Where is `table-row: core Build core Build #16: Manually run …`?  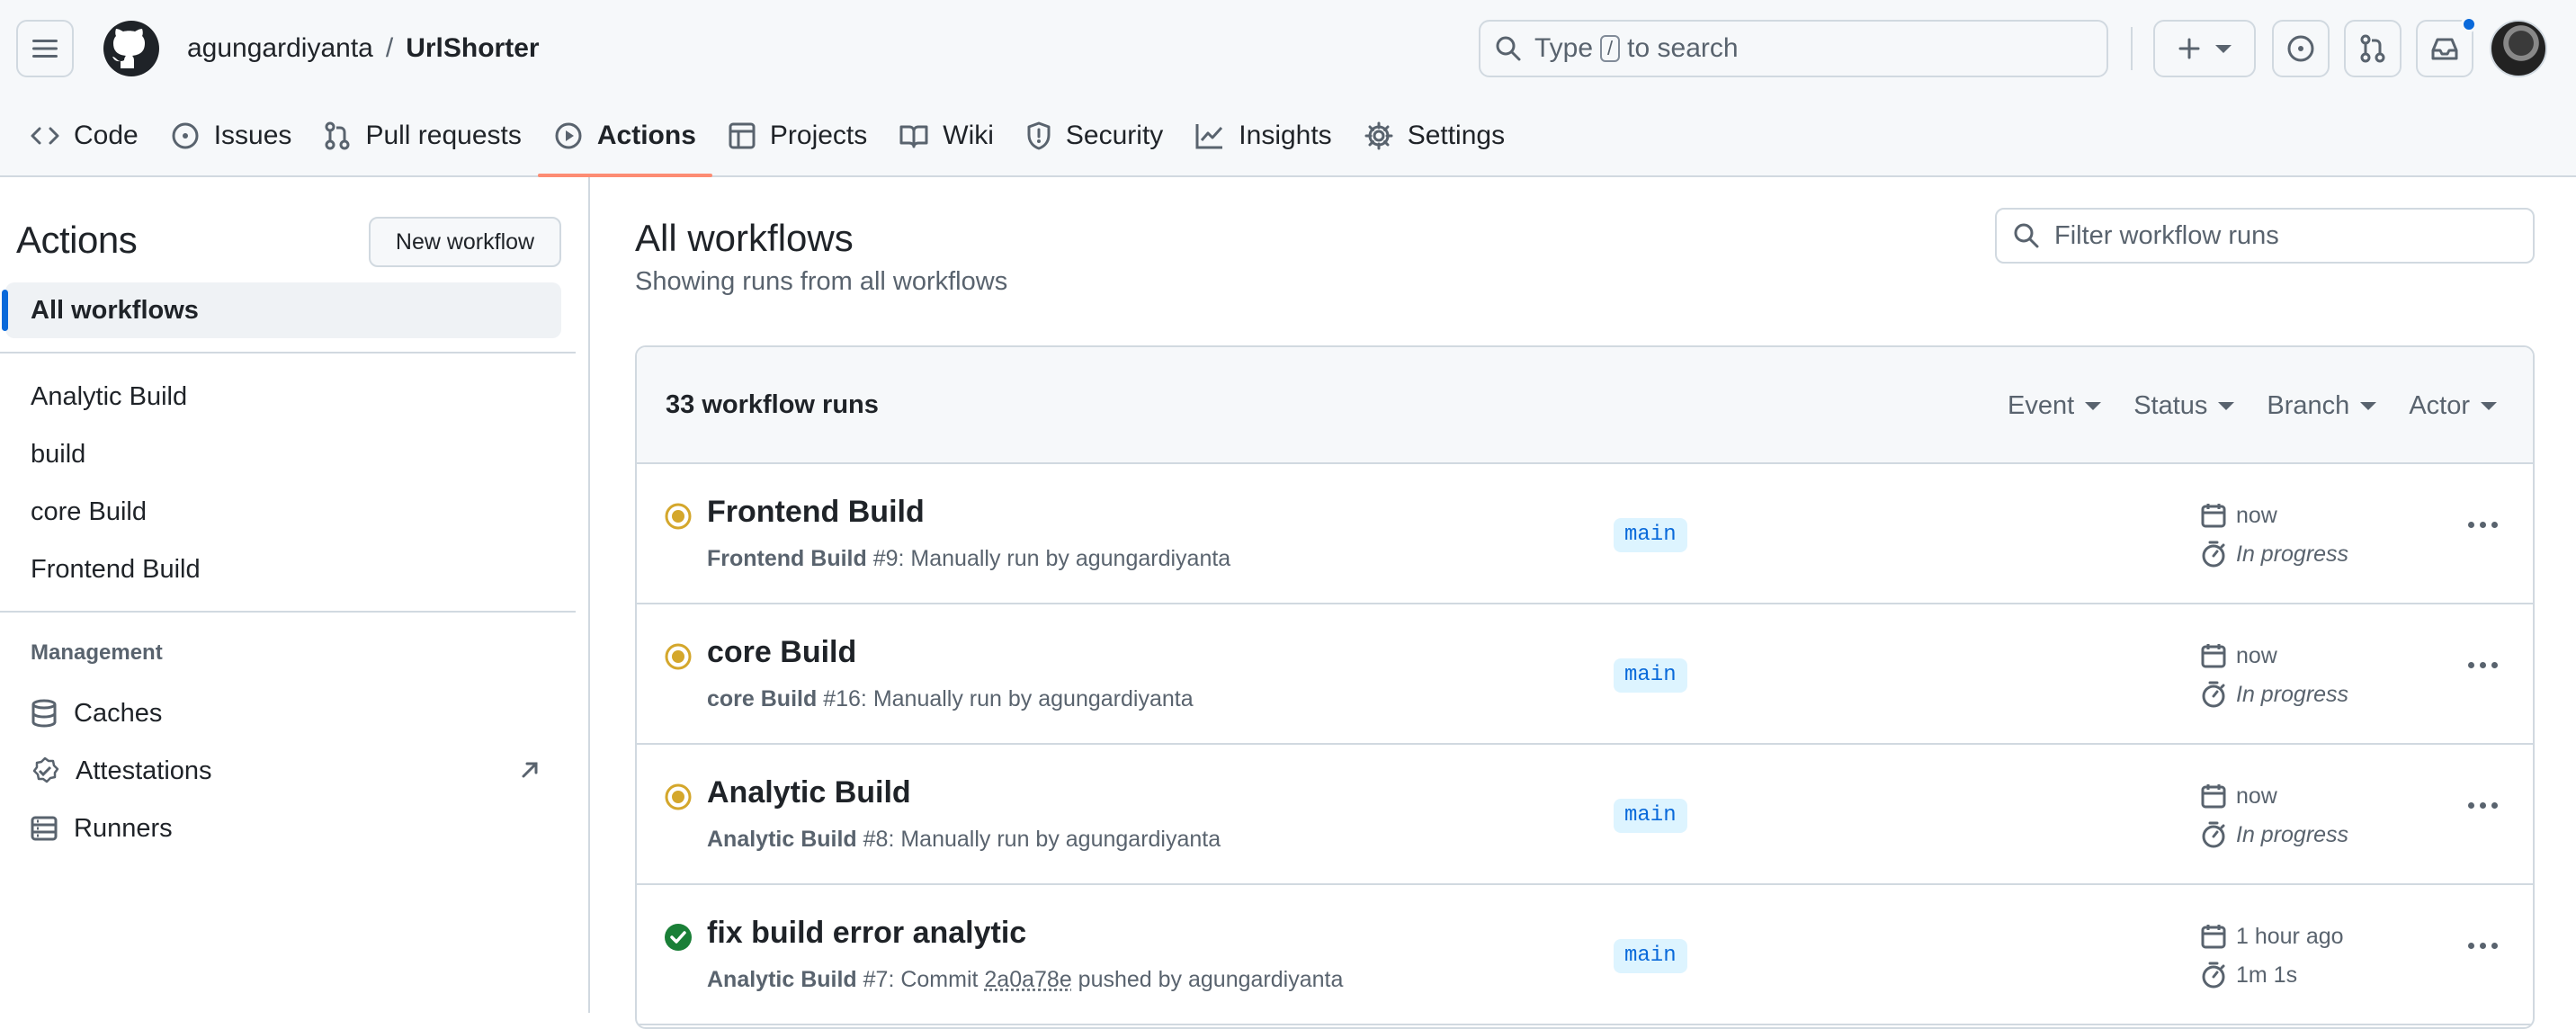 table-row: core Build core Build #16: Manually run … is located at coordinates (1585, 674).